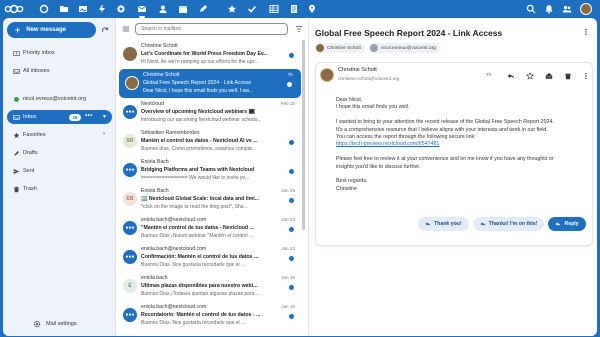  What do you see at coordinates (567, 9) in the screenshot?
I see `contacts-menu-icon` at bounding box center [567, 9].